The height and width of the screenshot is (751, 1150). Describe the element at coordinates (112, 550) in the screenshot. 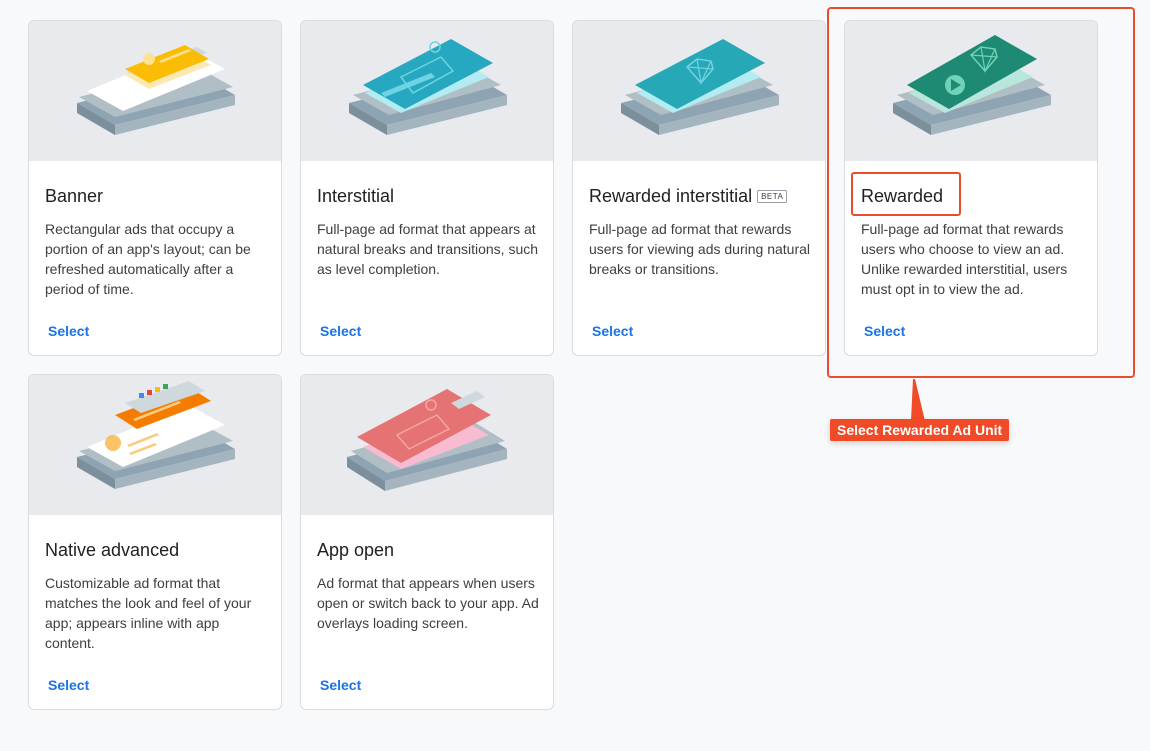

I see `card-title: Native advanced` at that location.